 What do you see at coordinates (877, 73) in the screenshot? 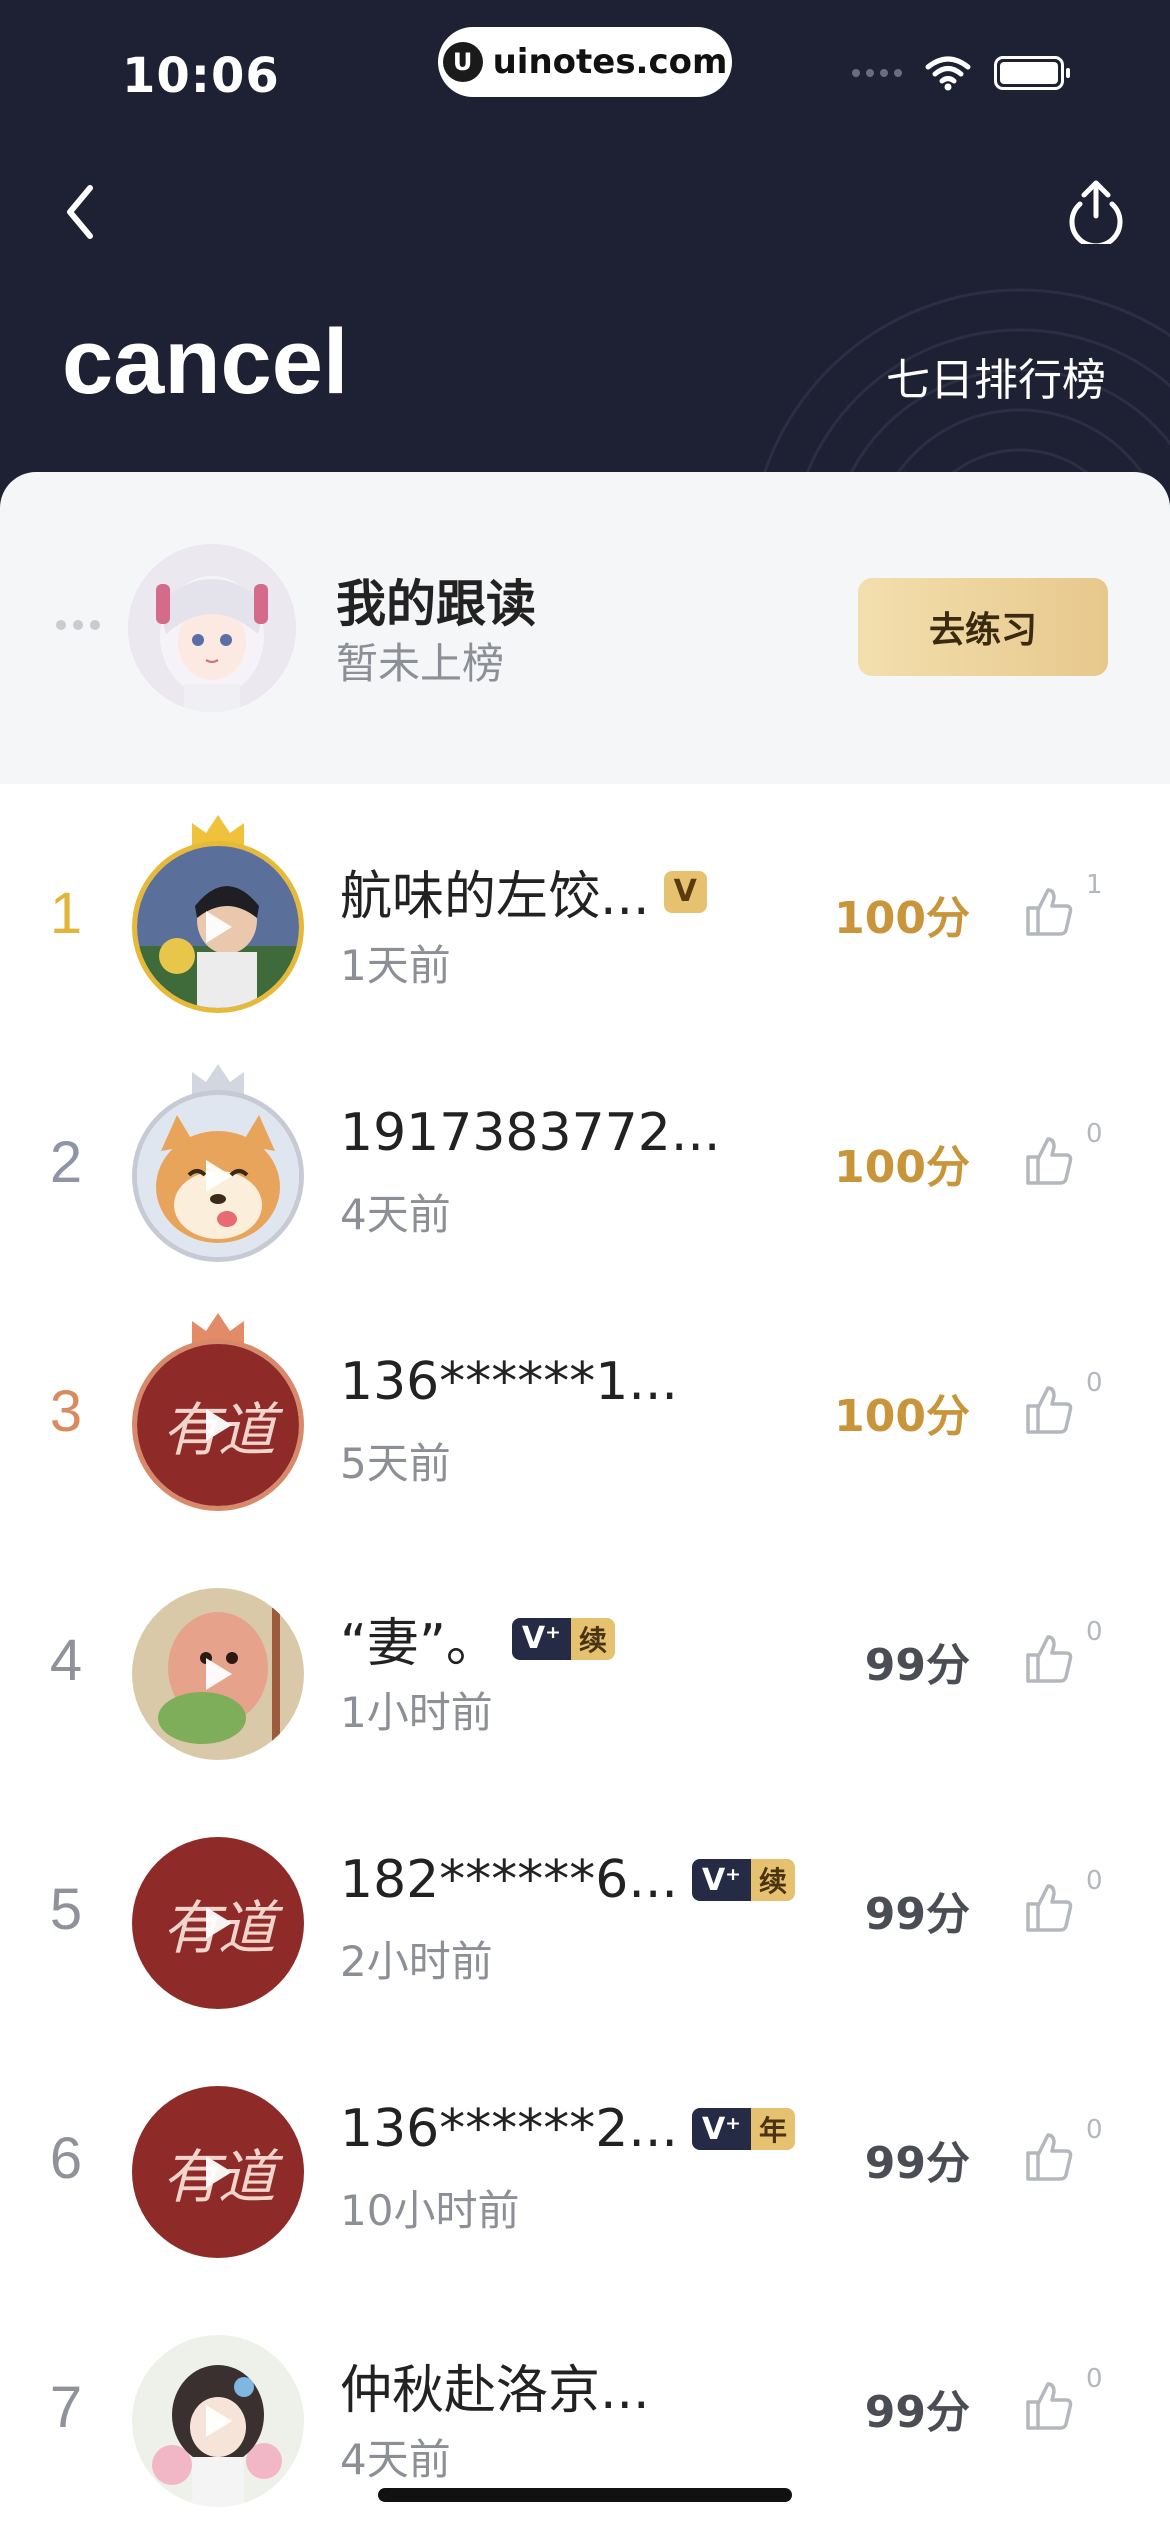
I see `signal-icon` at bounding box center [877, 73].